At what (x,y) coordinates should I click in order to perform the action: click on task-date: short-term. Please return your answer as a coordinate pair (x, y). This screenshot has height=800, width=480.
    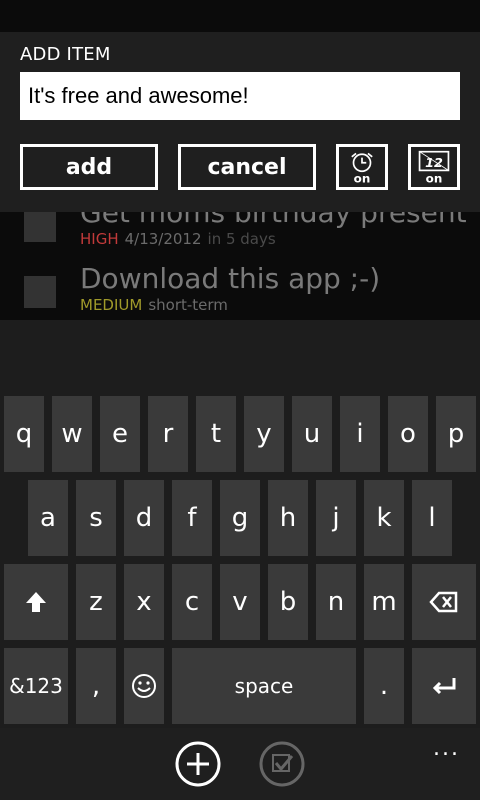
    Looking at the image, I should click on (188, 305).